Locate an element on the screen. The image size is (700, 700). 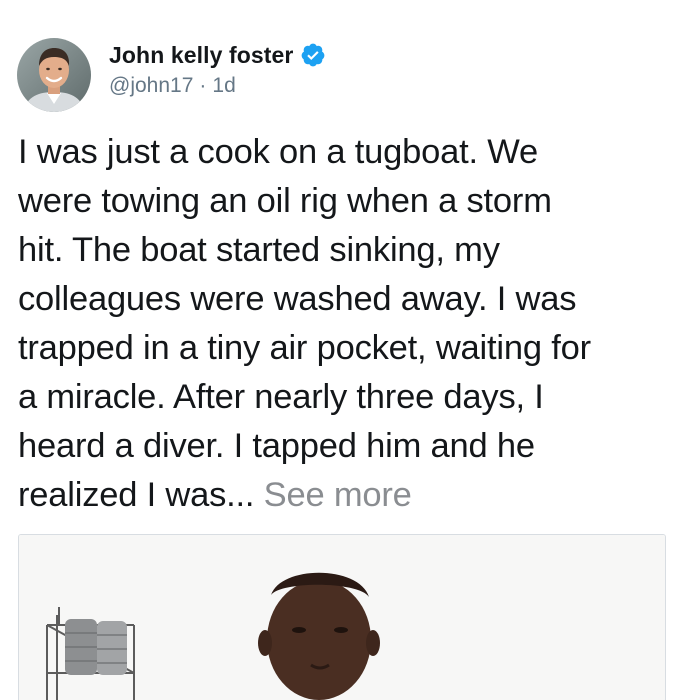
author-names: John kelly foster @john17 · 1d is located at coordinates (217, 69).